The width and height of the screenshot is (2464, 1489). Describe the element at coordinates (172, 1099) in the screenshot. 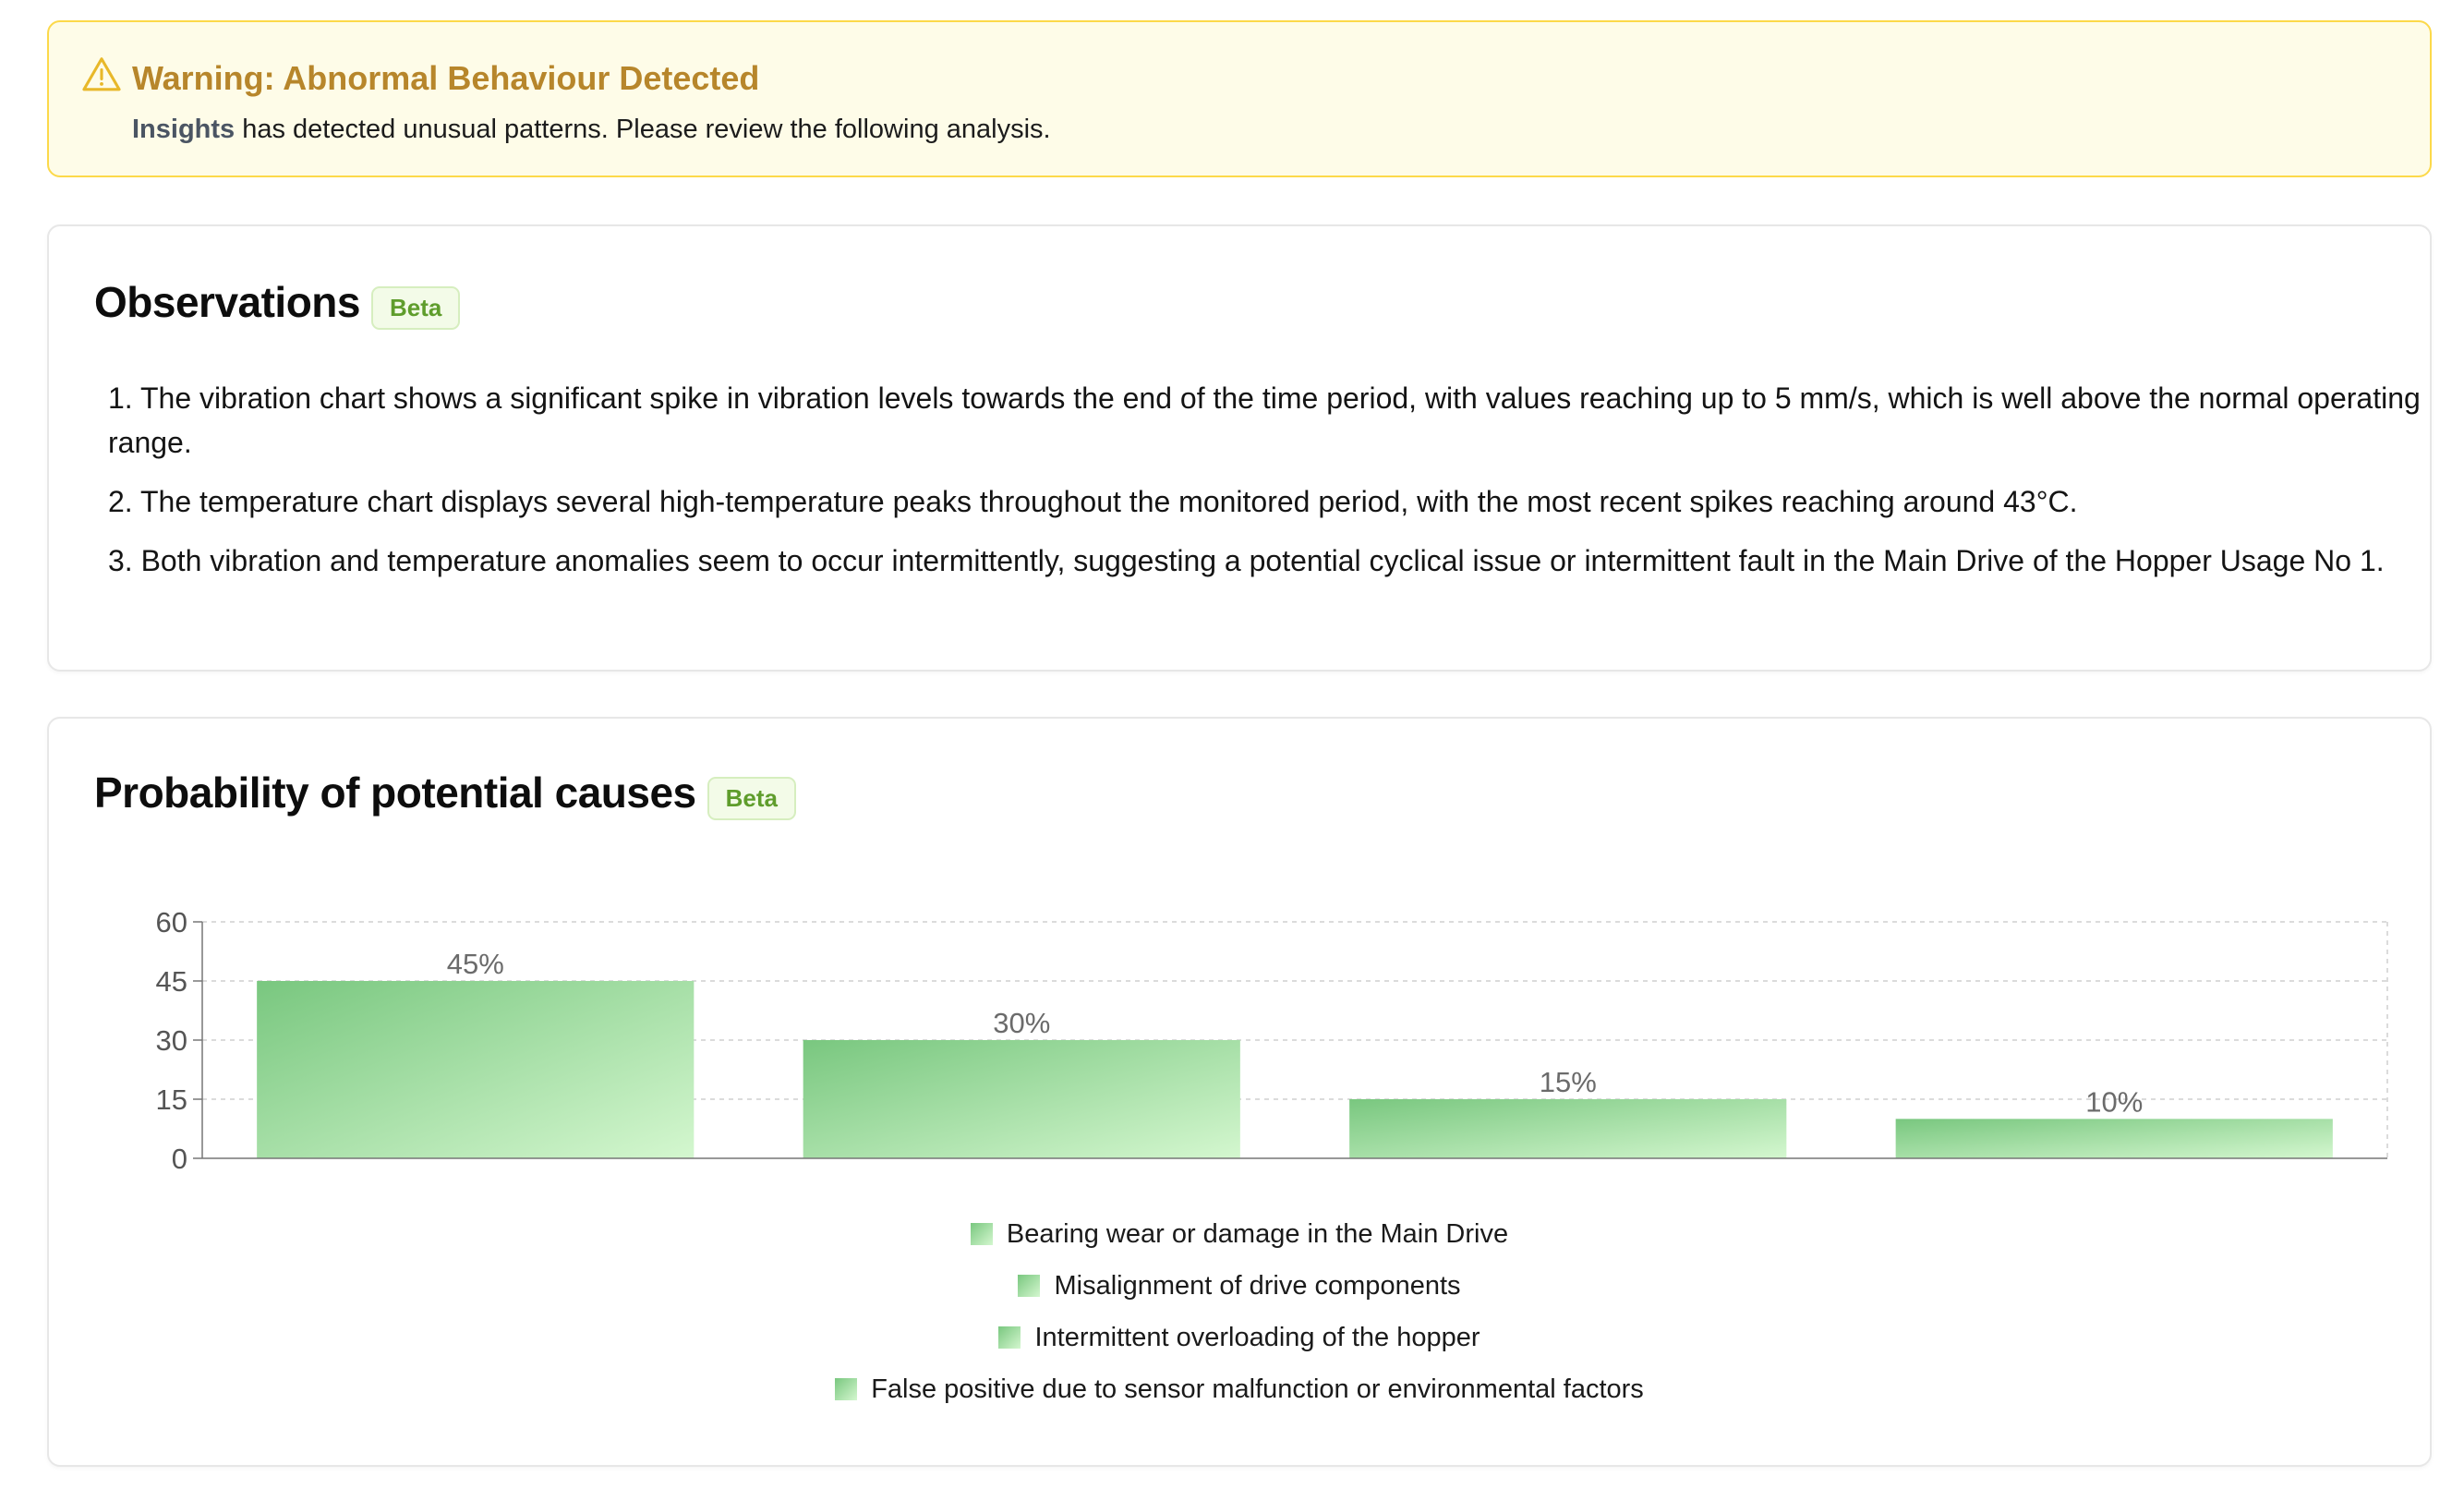

I see `y-tick-label: 15` at that location.